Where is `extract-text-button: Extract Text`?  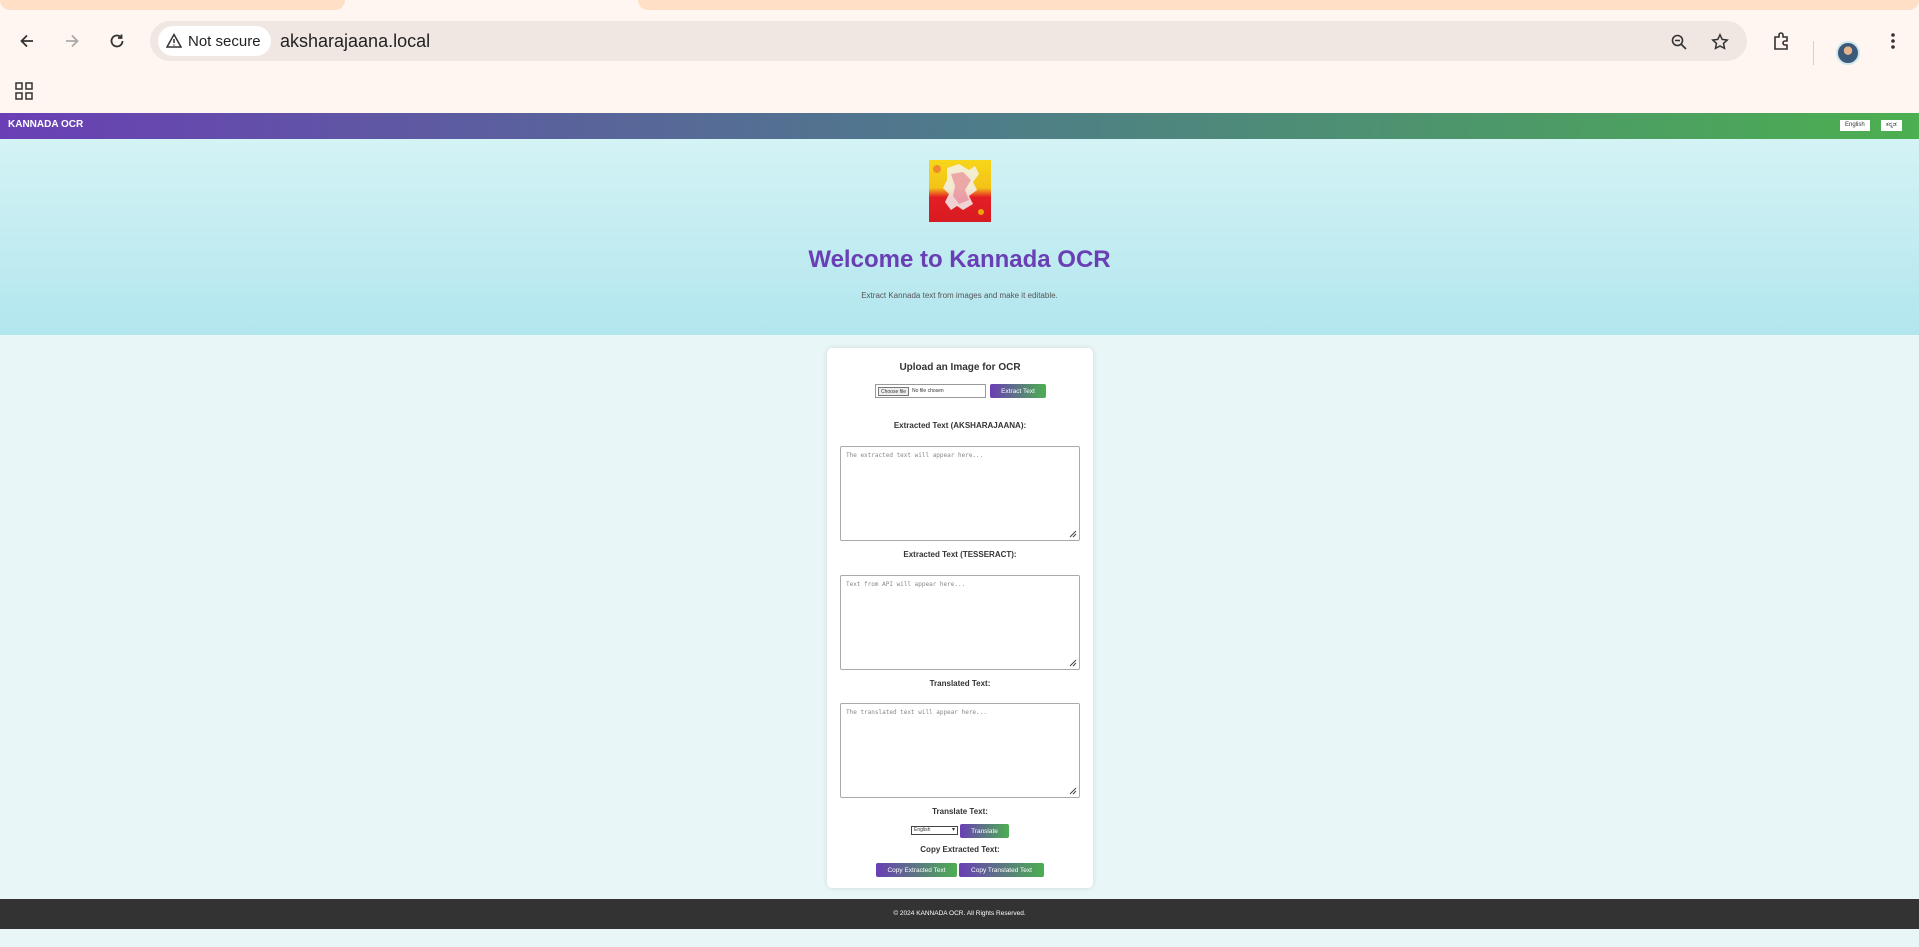
extract-text-button: Extract Text is located at coordinates (1018, 391).